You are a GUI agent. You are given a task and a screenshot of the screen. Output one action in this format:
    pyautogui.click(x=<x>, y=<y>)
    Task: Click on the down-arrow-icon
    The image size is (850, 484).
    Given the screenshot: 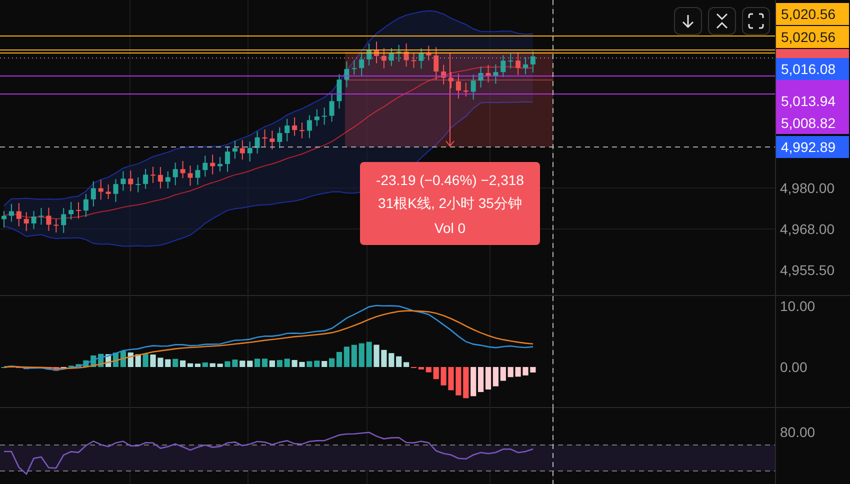 What is the action you would take?
    pyautogui.click(x=688, y=21)
    